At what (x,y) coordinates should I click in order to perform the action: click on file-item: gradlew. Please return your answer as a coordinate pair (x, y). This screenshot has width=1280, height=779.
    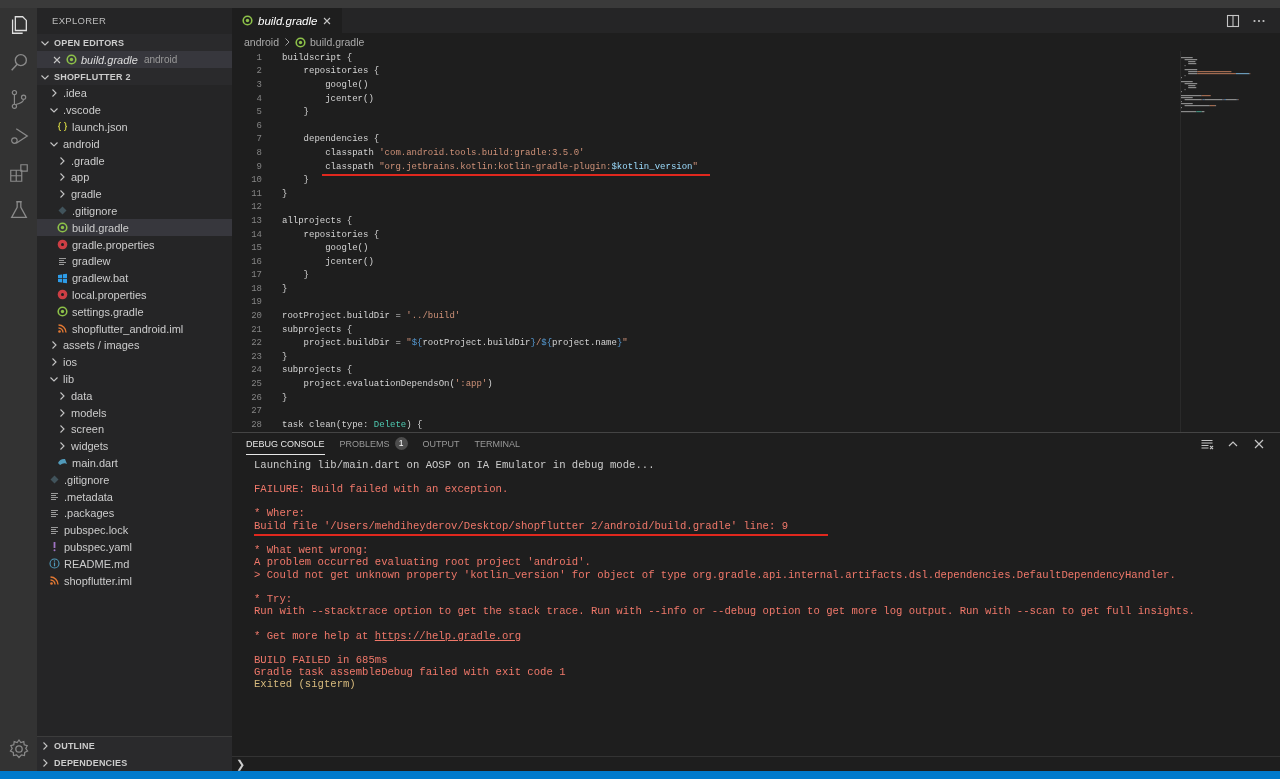
    Looking at the image, I should click on (134, 261).